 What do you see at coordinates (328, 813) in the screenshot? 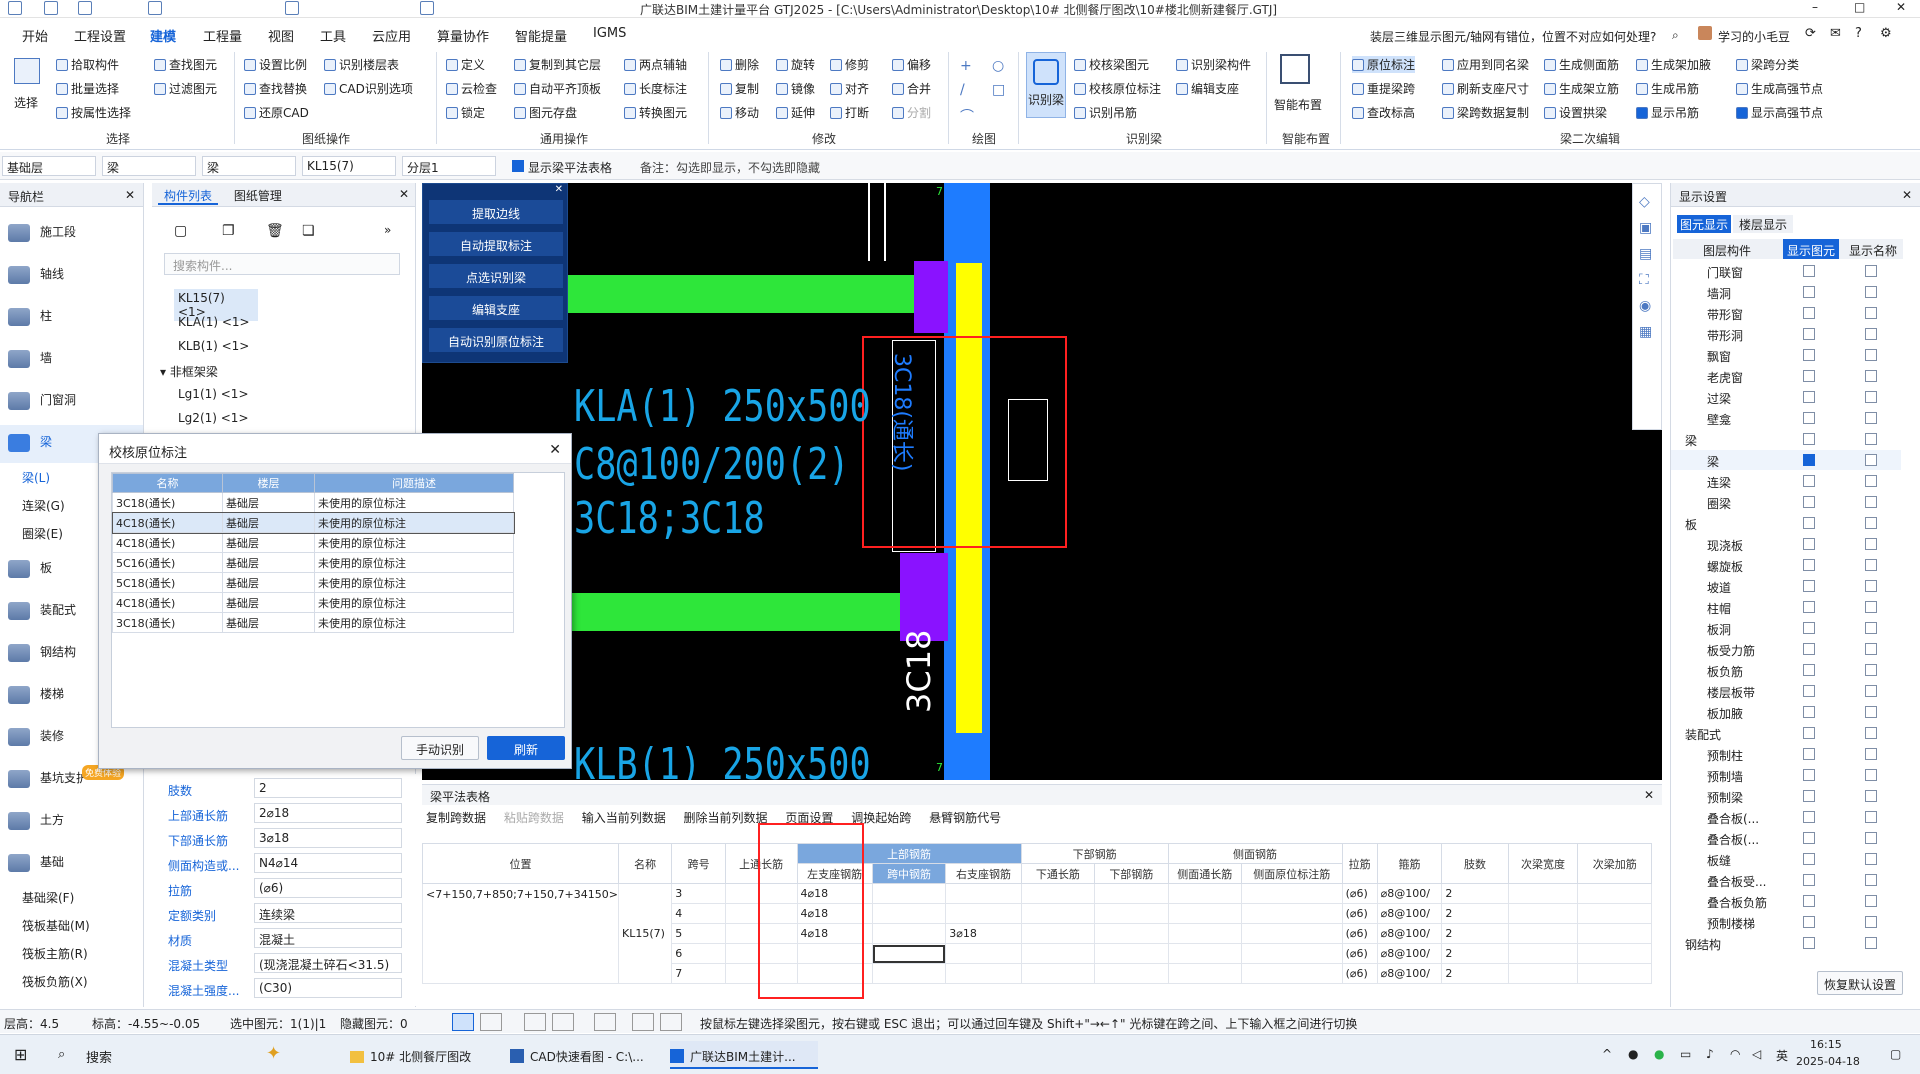
I see `prop-value-top-bar: 2⌀18` at bounding box center [328, 813].